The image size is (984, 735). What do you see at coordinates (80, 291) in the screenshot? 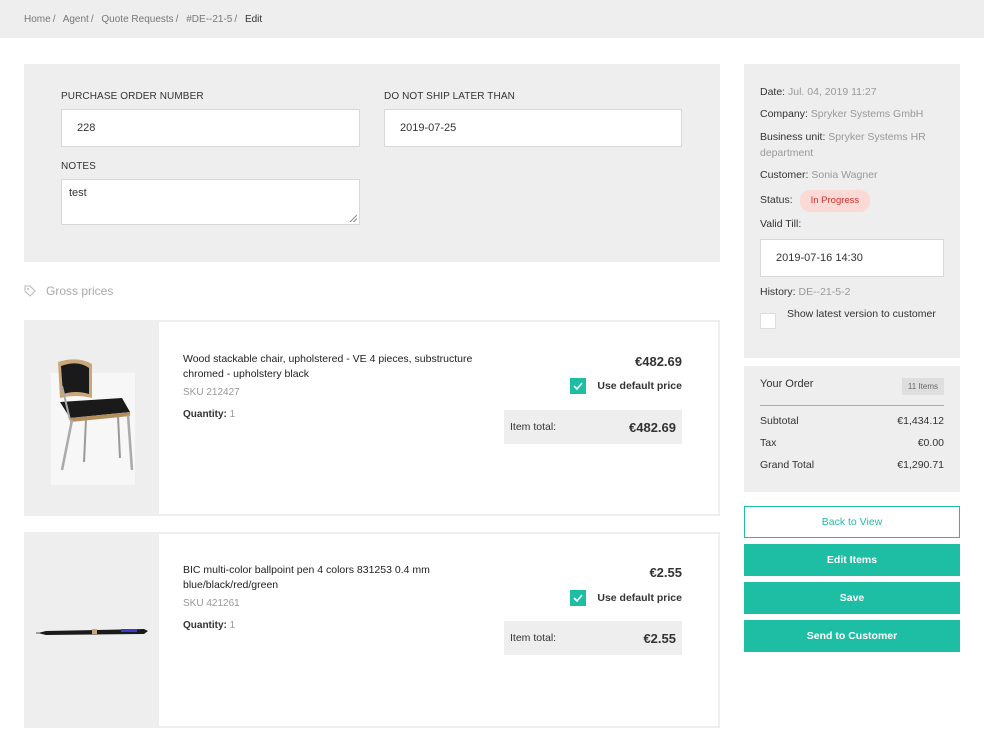
I see `gross-prices-label: Gross prices` at bounding box center [80, 291].